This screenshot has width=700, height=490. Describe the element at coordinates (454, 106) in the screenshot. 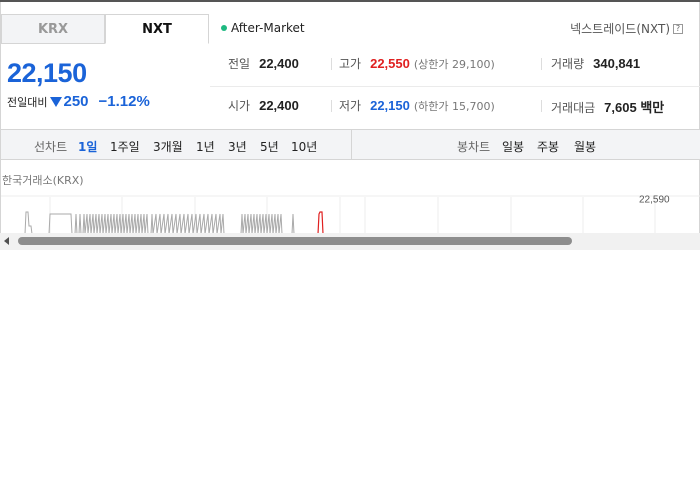

I see `stat-sub: (하한가 15,700)` at that location.